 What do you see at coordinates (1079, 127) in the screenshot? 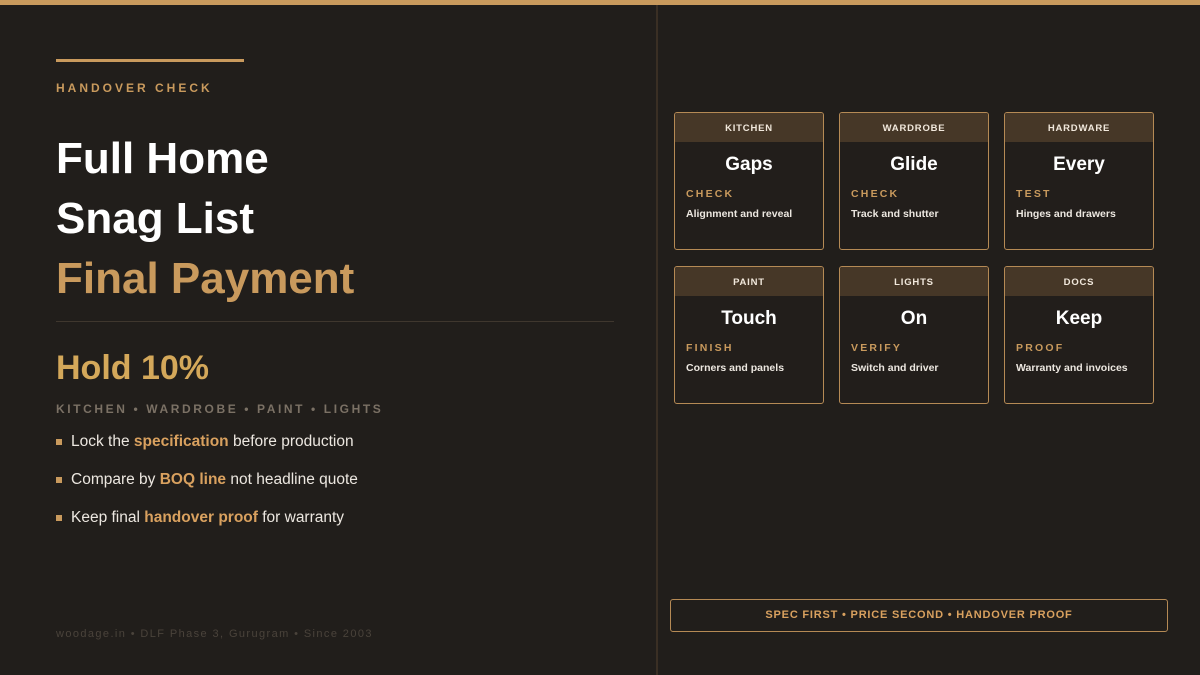
I see `card-header: HARDWARE` at bounding box center [1079, 127].